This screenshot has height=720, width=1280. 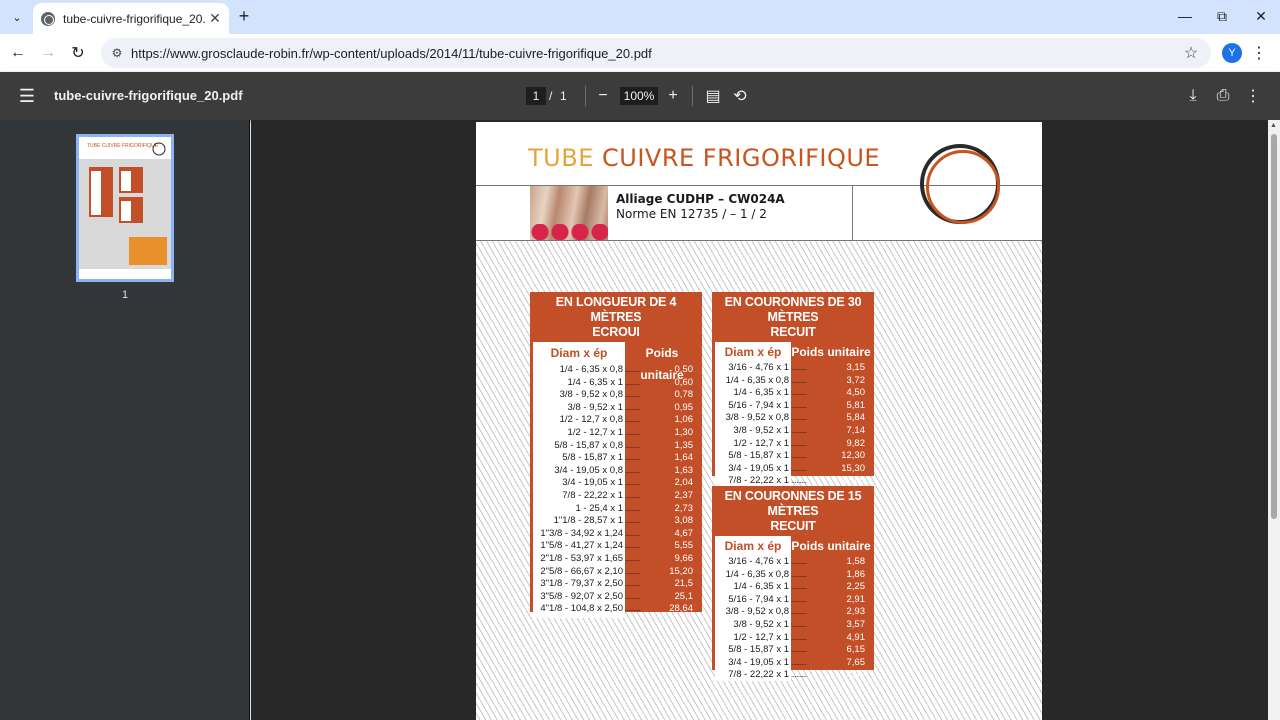 I want to click on weight-cell: 9,82, so click(x=831, y=444).